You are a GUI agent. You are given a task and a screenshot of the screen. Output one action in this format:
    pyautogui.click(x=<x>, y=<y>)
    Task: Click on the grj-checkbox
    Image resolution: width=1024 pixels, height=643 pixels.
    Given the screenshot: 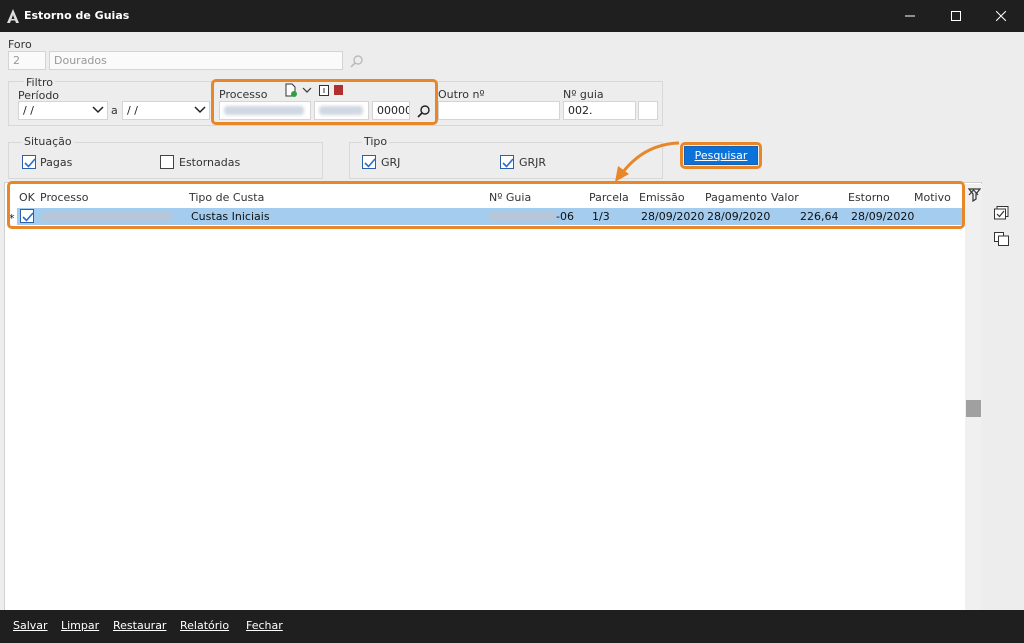 What is the action you would take?
    pyautogui.click(x=369, y=162)
    